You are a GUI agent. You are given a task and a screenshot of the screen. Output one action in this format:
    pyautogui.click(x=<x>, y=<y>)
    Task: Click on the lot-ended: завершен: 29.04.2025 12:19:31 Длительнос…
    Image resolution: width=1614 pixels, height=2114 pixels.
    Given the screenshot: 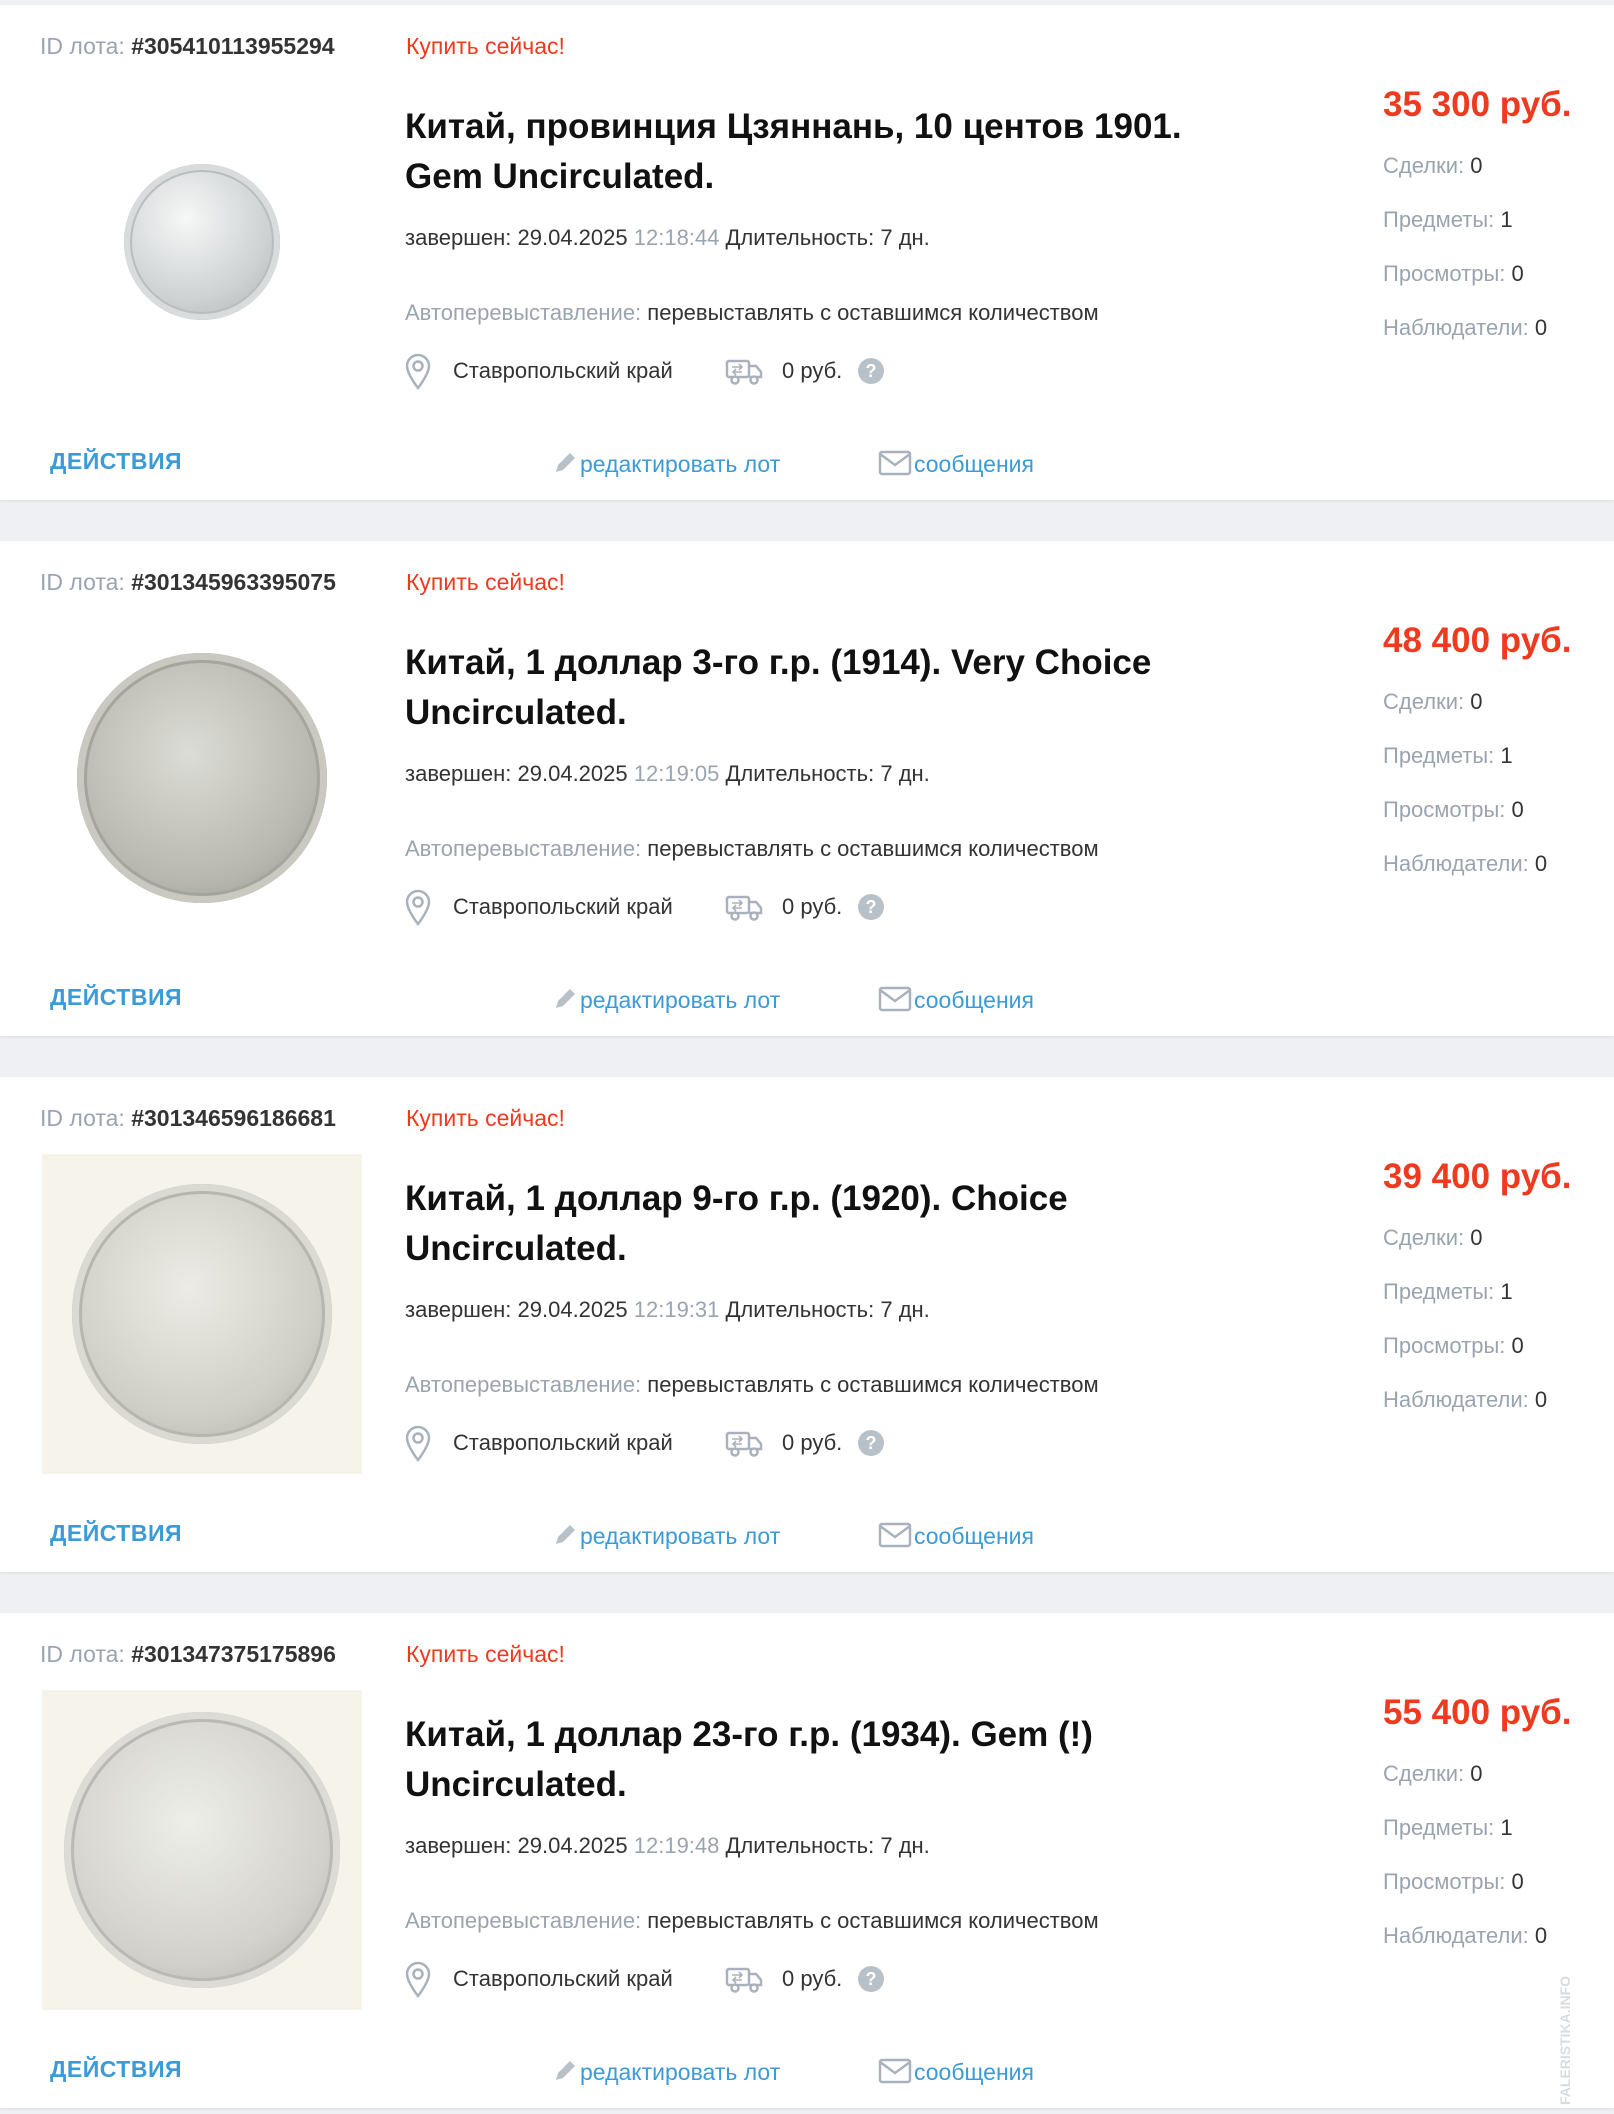 What is the action you would take?
    pyautogui.click(x=667, y=1309)
    